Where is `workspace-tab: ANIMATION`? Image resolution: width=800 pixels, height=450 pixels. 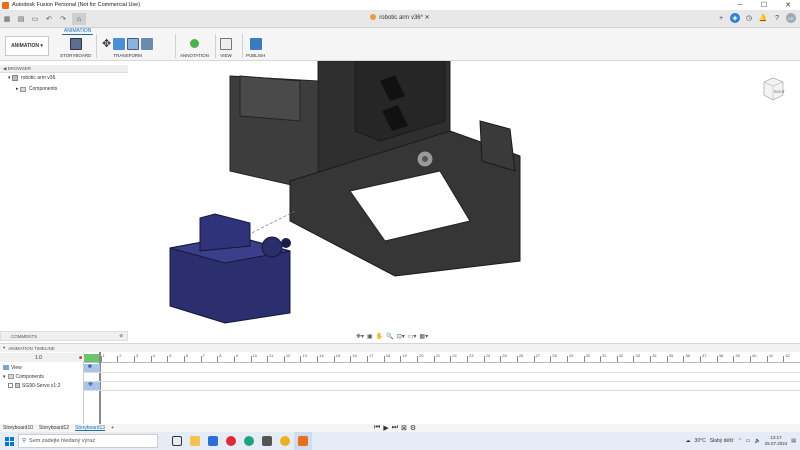 workspace-tab: ANIMATION is located at coordinates (78, 31).